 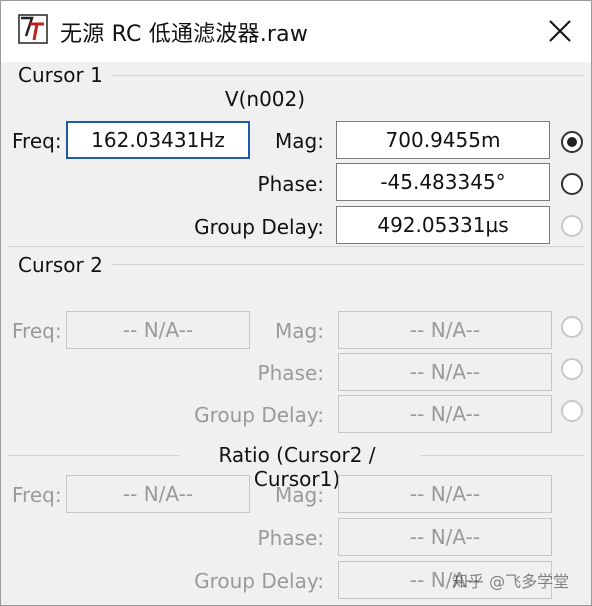 I want to click on cursor2-group-delay-label: Group Delay:, so click(x=259, y=415).